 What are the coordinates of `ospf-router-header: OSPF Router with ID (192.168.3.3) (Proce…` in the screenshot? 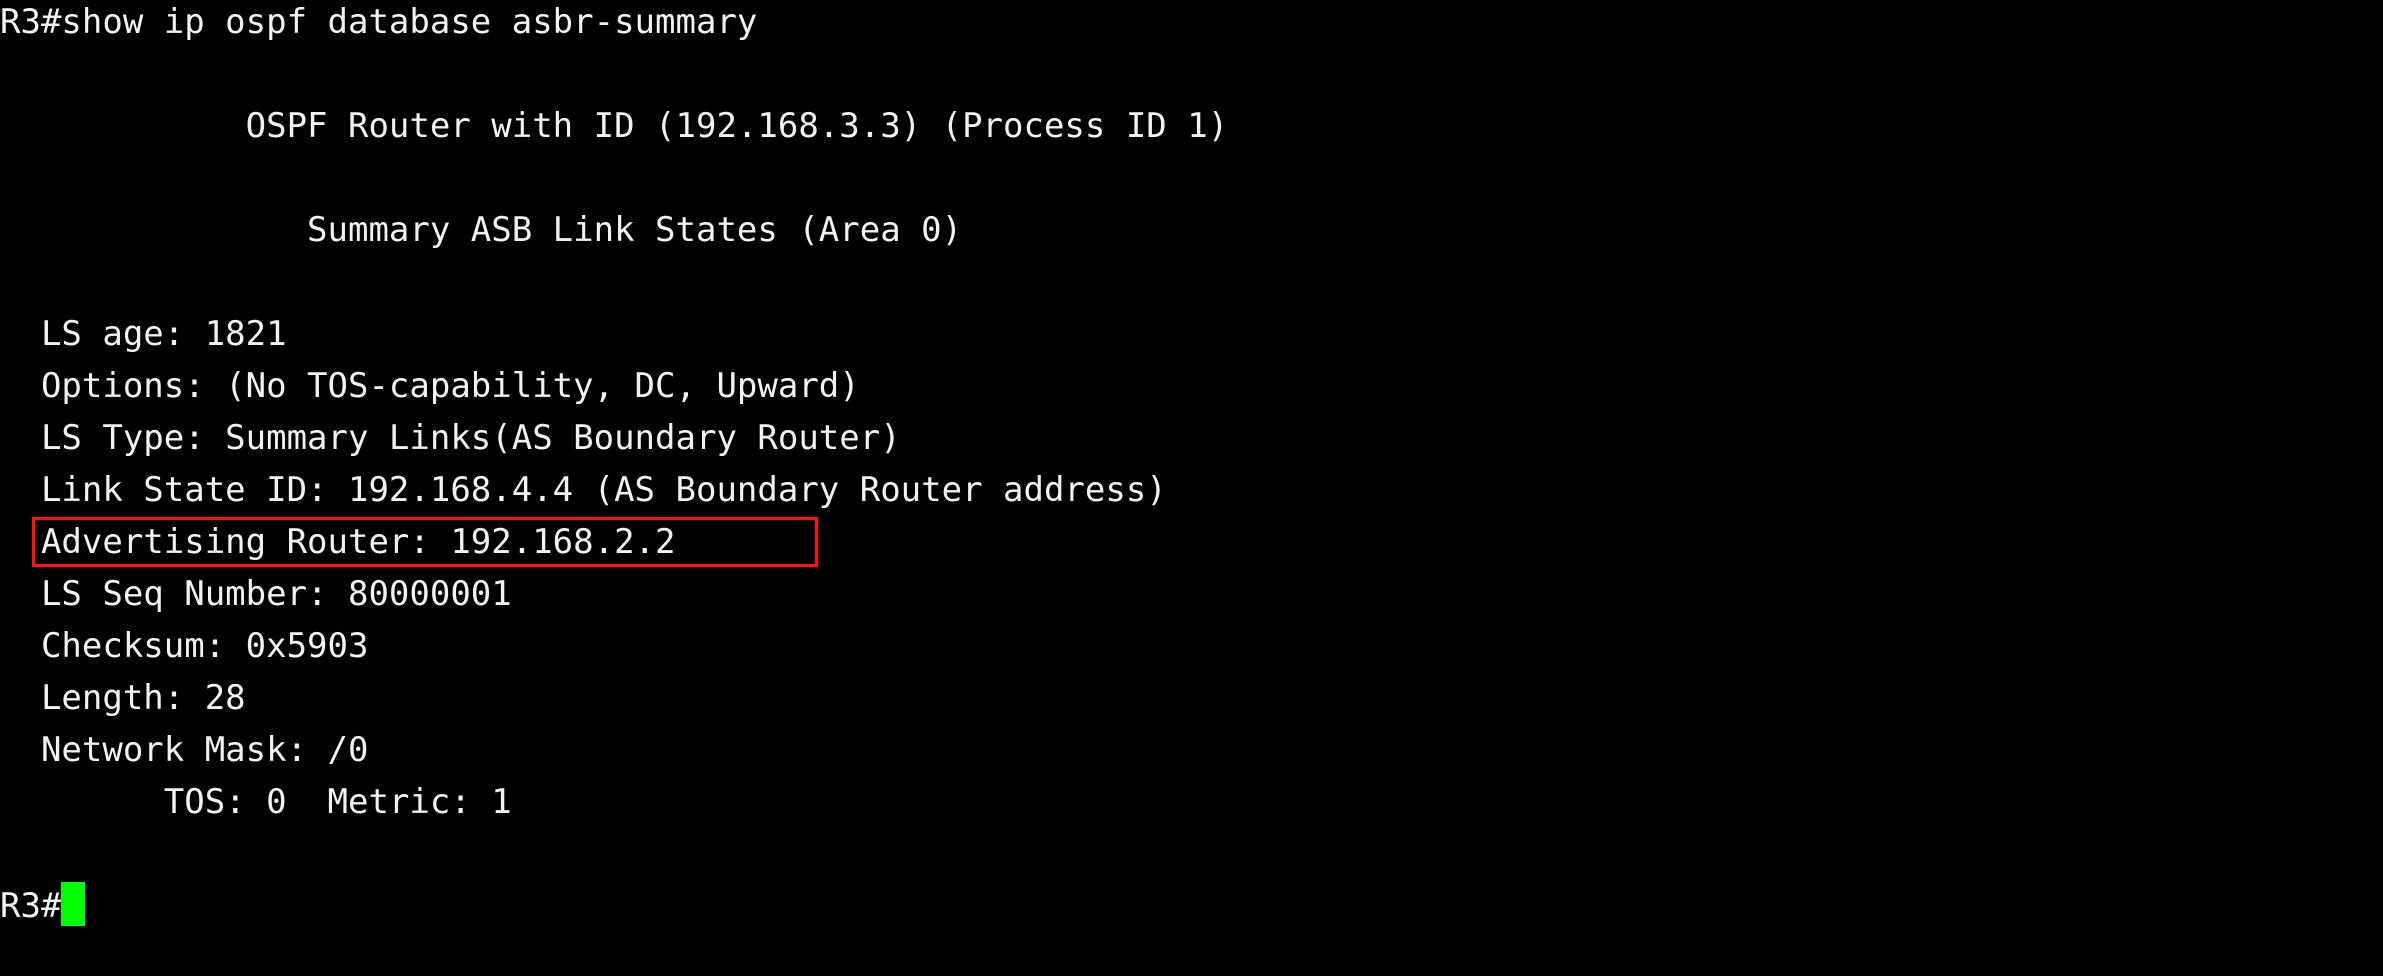 It's located at (614, 126).